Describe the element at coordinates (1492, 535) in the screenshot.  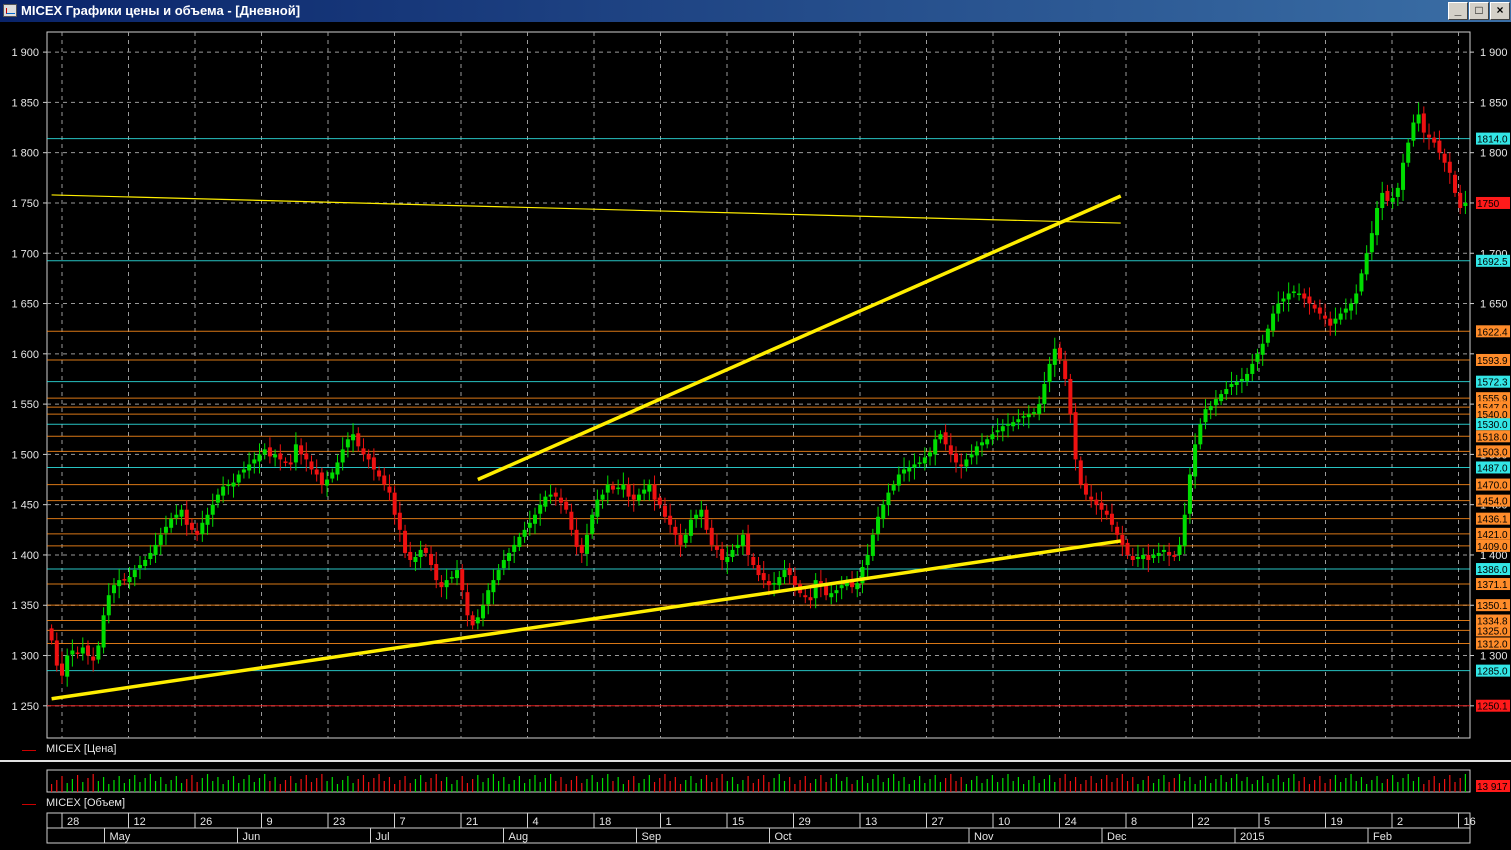
I see `price-level-label: 1421.0` at that location.